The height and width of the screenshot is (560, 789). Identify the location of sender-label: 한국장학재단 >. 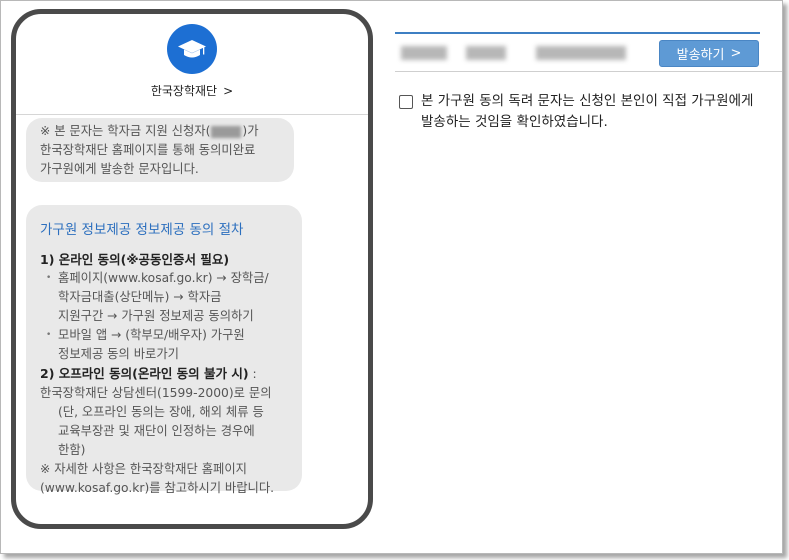
(192, 90).